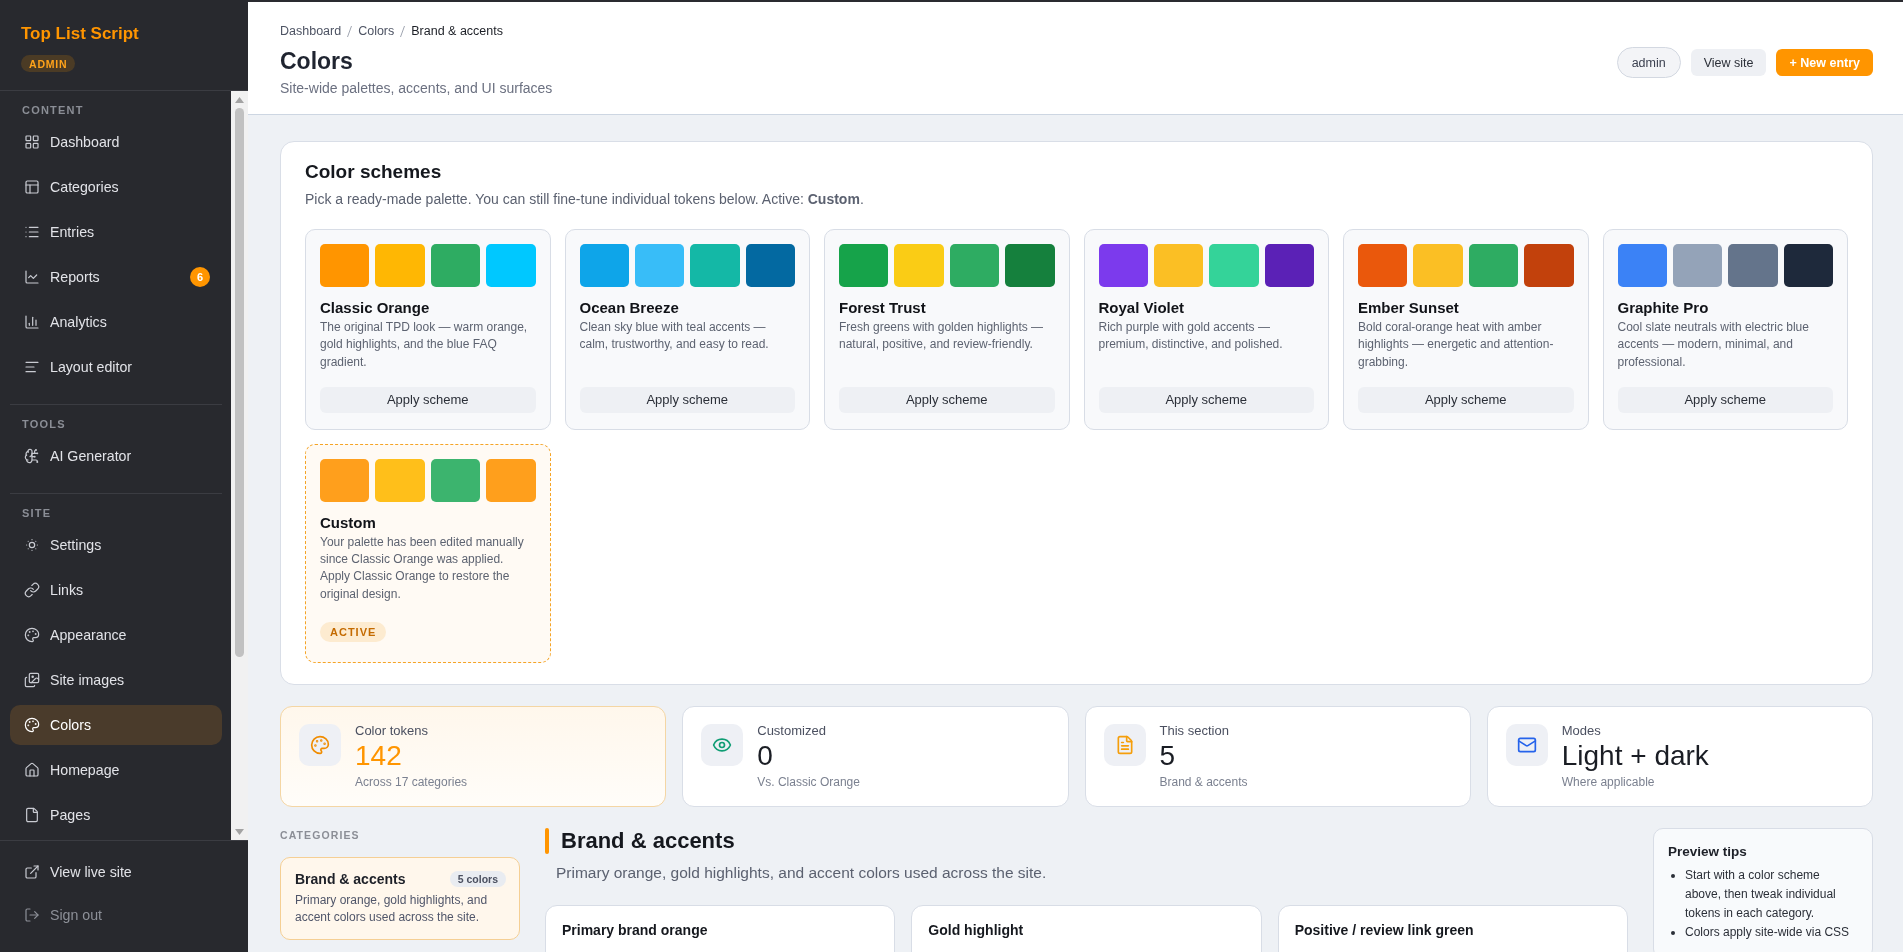  Describe the element at coordinates (80, 34) in the screenshot. I see `brand-name: Top List Script` at that location.